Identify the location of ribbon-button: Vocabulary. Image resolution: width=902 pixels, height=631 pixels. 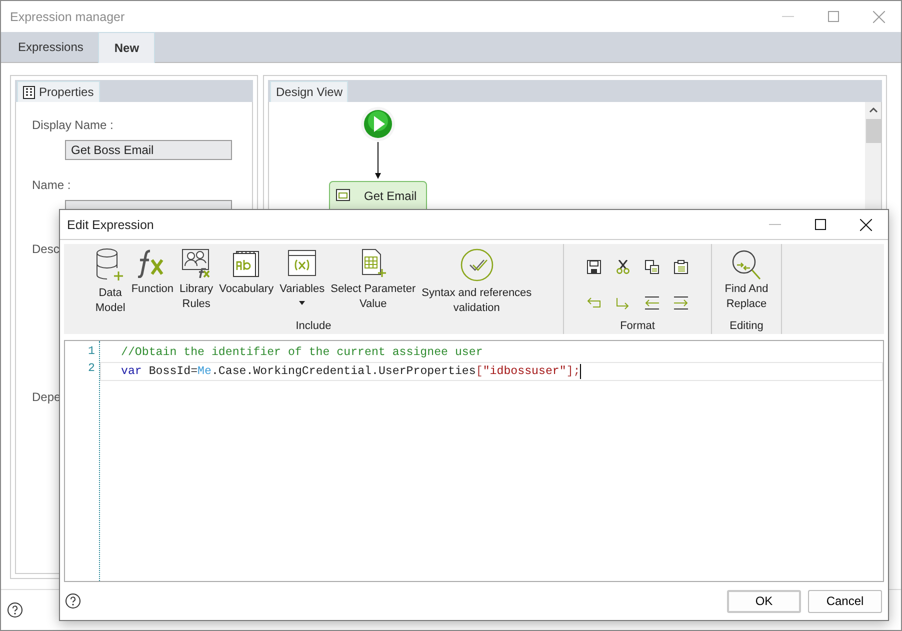
(246, 272).